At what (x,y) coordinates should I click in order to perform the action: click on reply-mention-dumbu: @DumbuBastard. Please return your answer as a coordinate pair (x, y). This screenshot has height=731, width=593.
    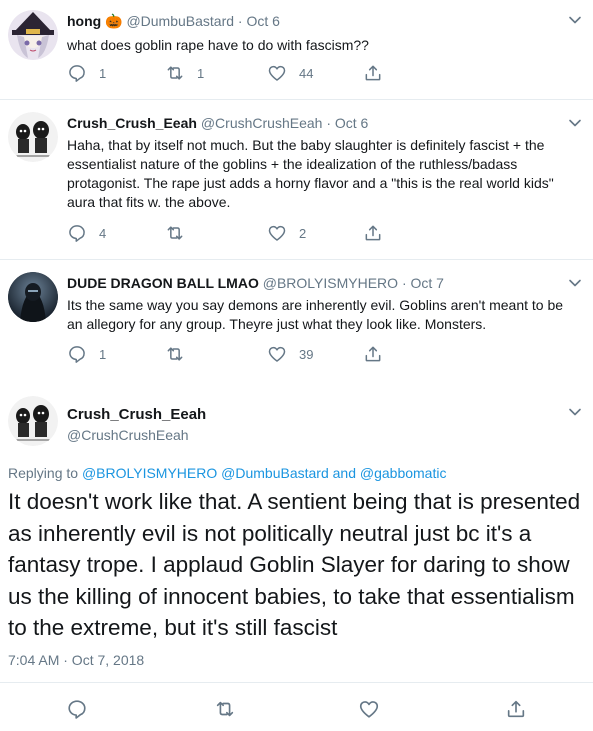
    Looking at the image, I should click on (275, 473).